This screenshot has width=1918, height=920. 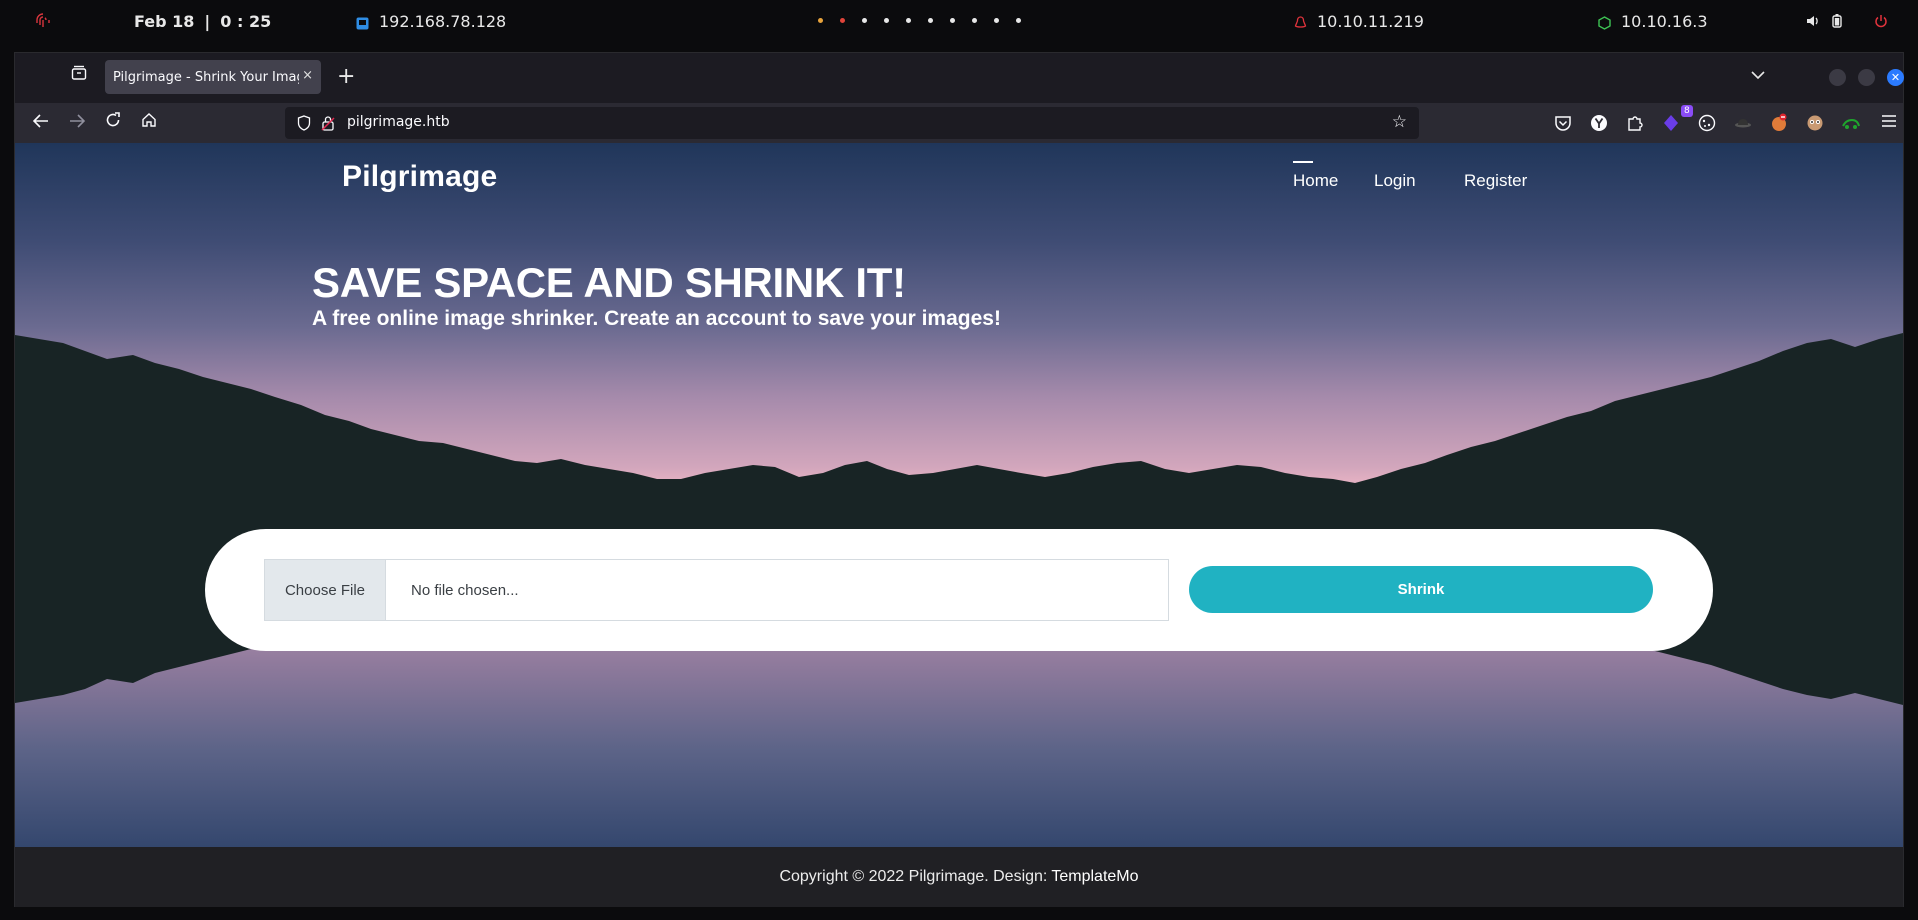 What do you see at coordinates (1837, 77) in the screenshot?
I see `minimize-window-button` at bounding box center [1837, 77].